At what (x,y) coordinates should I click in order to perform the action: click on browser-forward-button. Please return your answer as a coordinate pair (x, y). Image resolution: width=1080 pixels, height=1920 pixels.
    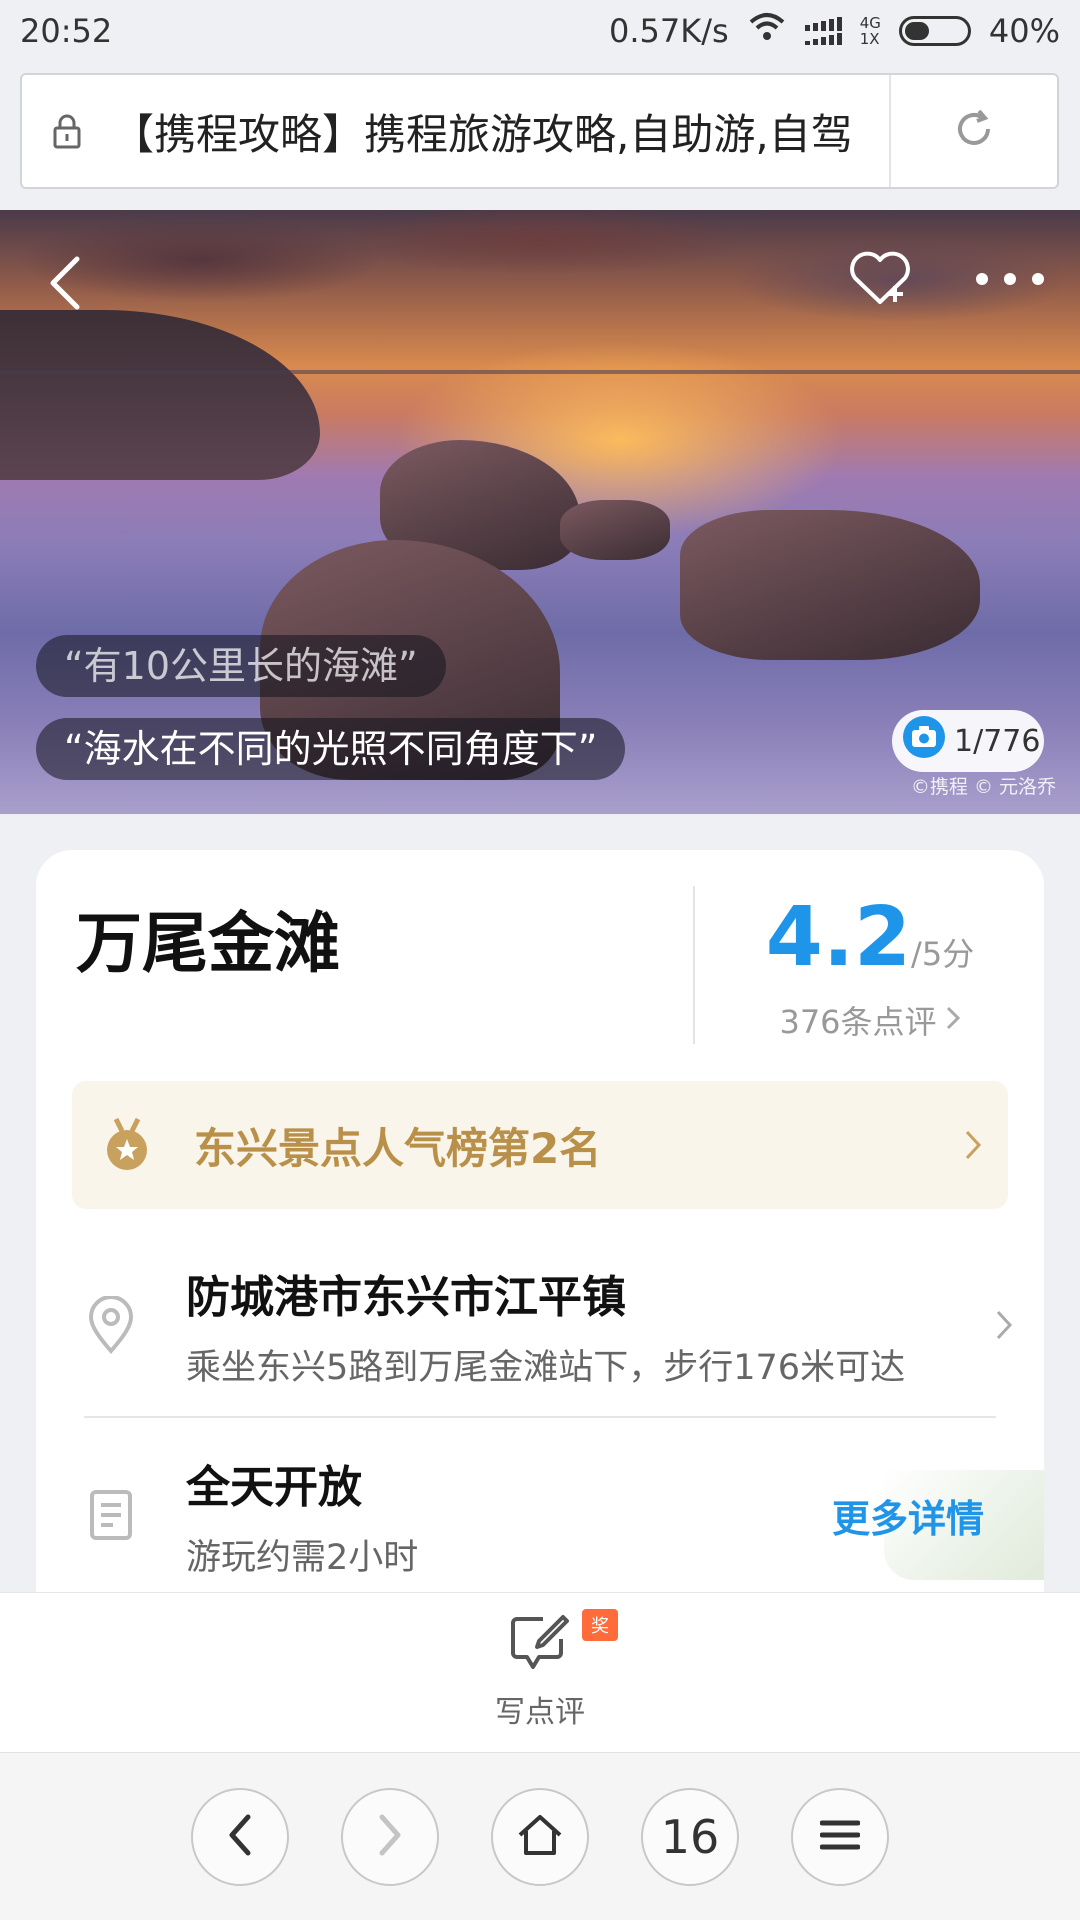
    Looking at the image, I should click on (390, 1837).